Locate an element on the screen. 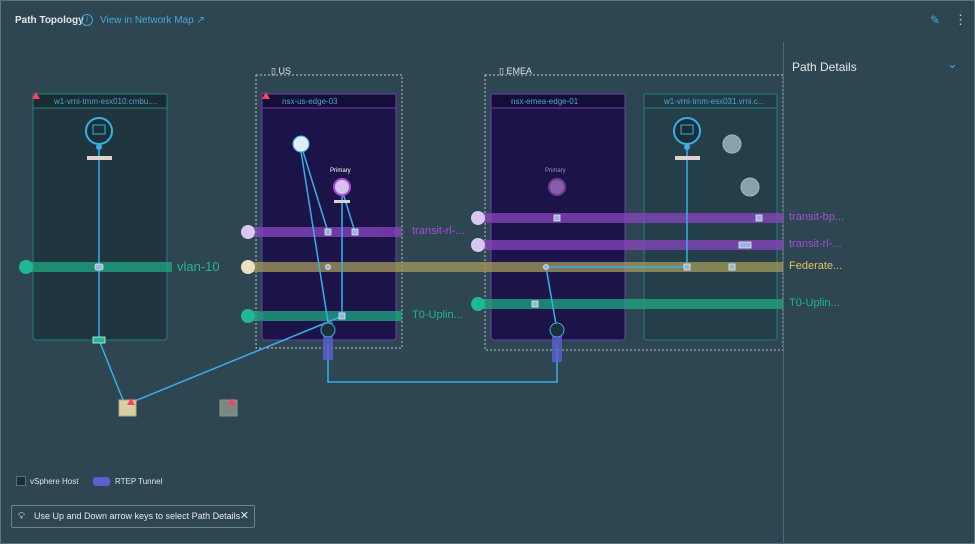 This screenshot has width=975, height=544. segment-t0-uplink-emea is located at coordinates (630, 304).